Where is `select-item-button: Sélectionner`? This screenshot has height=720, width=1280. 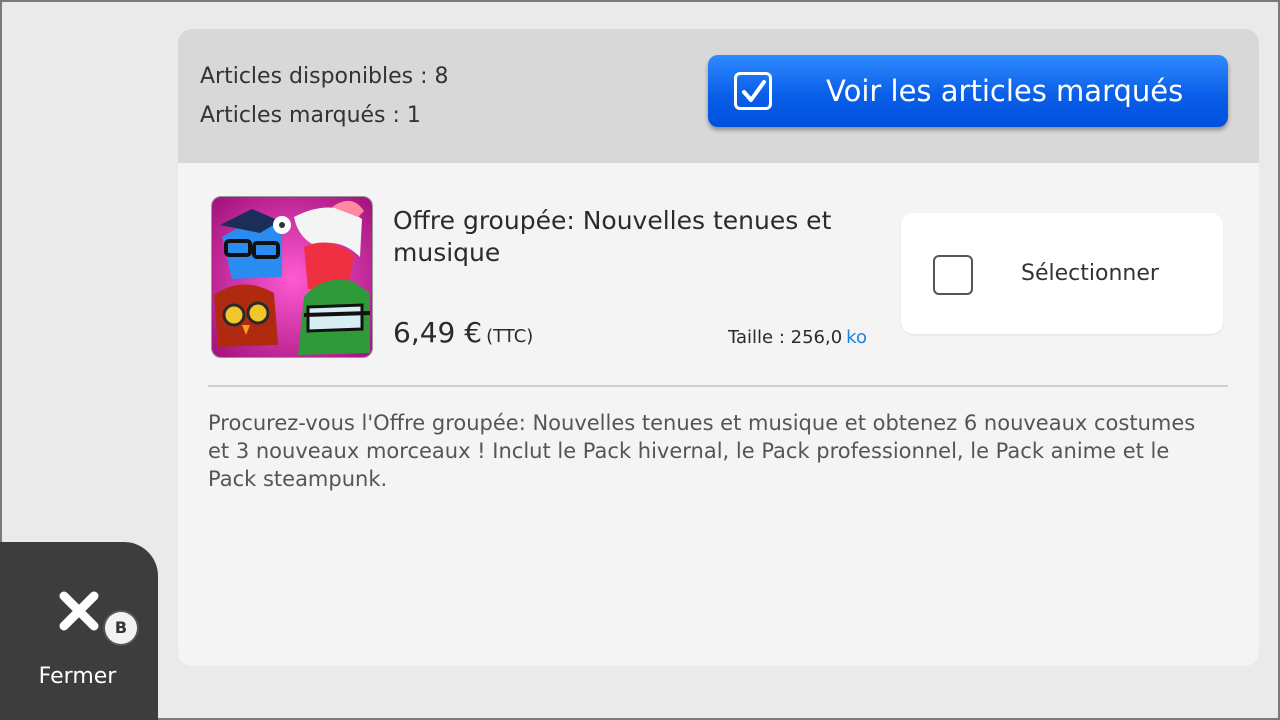 select-item-button: Sélectionner is located at coordinates (1062, 273).